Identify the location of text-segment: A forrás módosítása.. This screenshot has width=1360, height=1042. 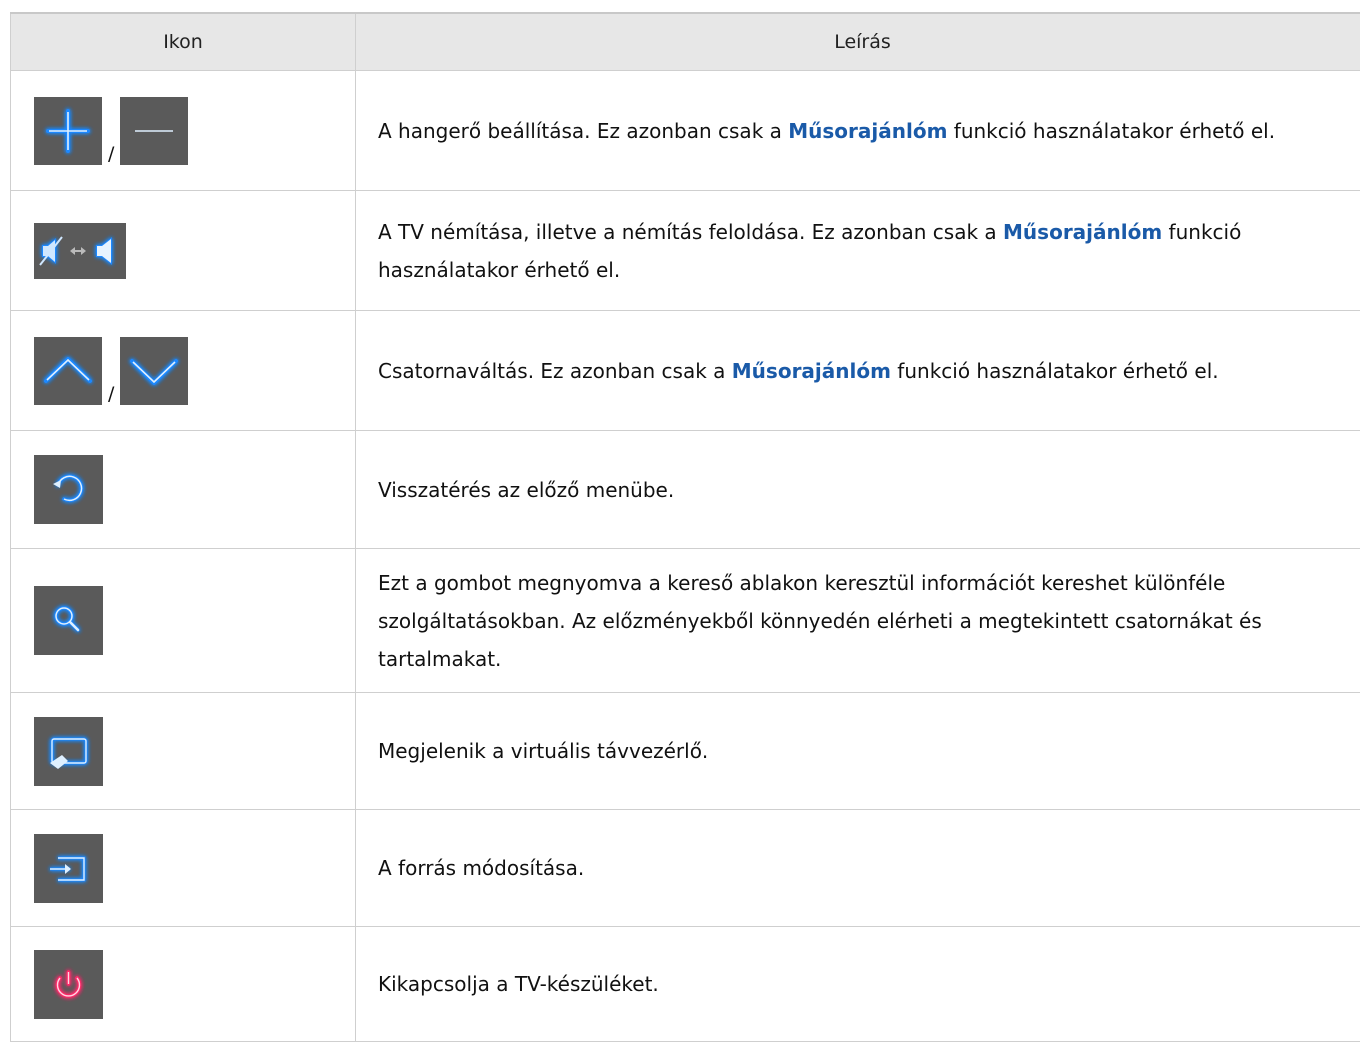
(481, 868).